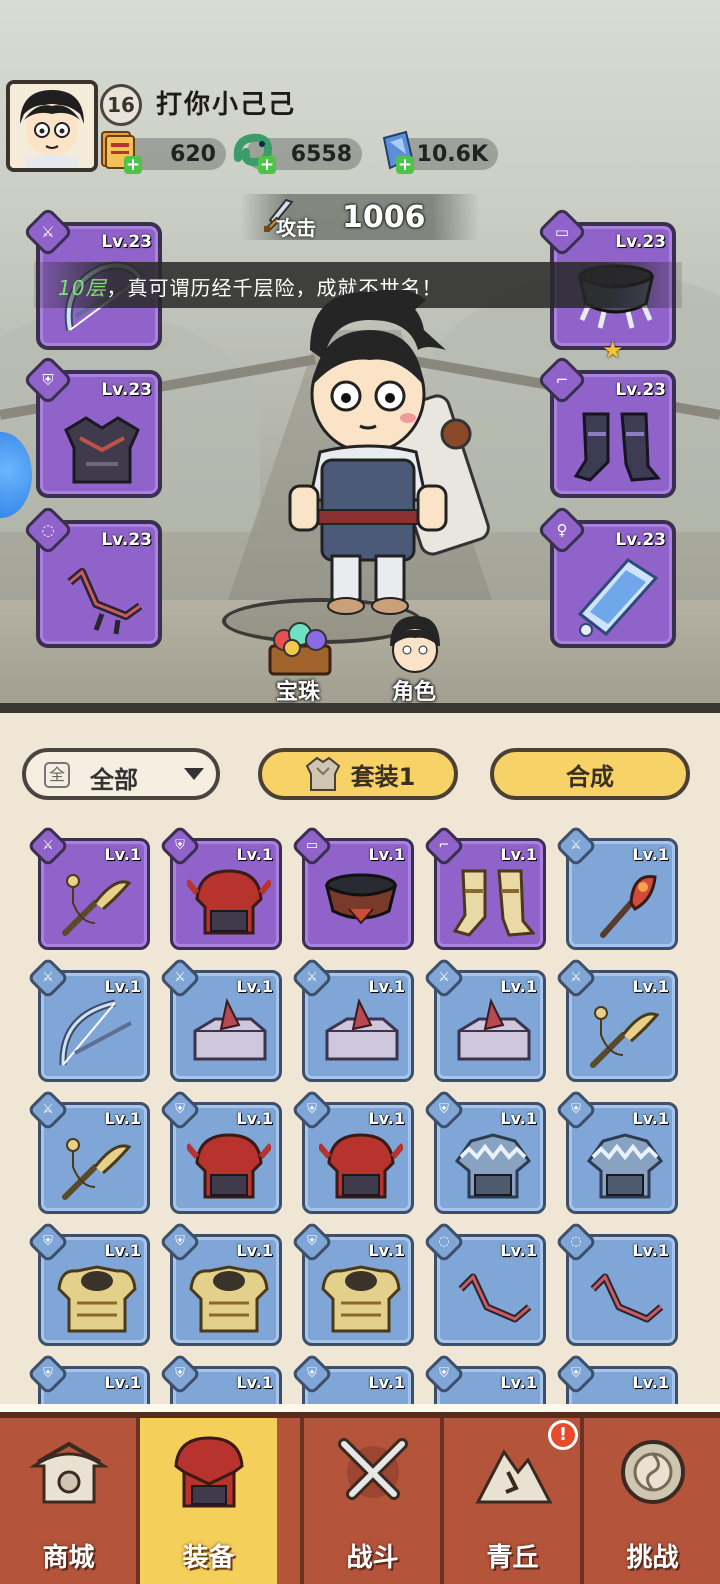 The image size is (720, 1584). What do you see at coordinates (606, 426) in the screenshot?
I see `equip-slot-boots: ⌐ Lv.23` at bounding box center [606, 426].